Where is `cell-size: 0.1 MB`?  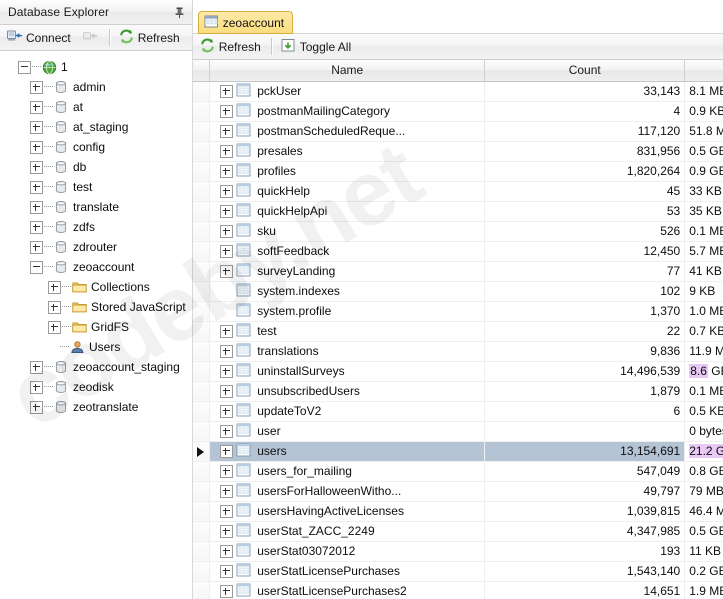
cell-size: 0.1 MB is located at coordinates (703, 391).